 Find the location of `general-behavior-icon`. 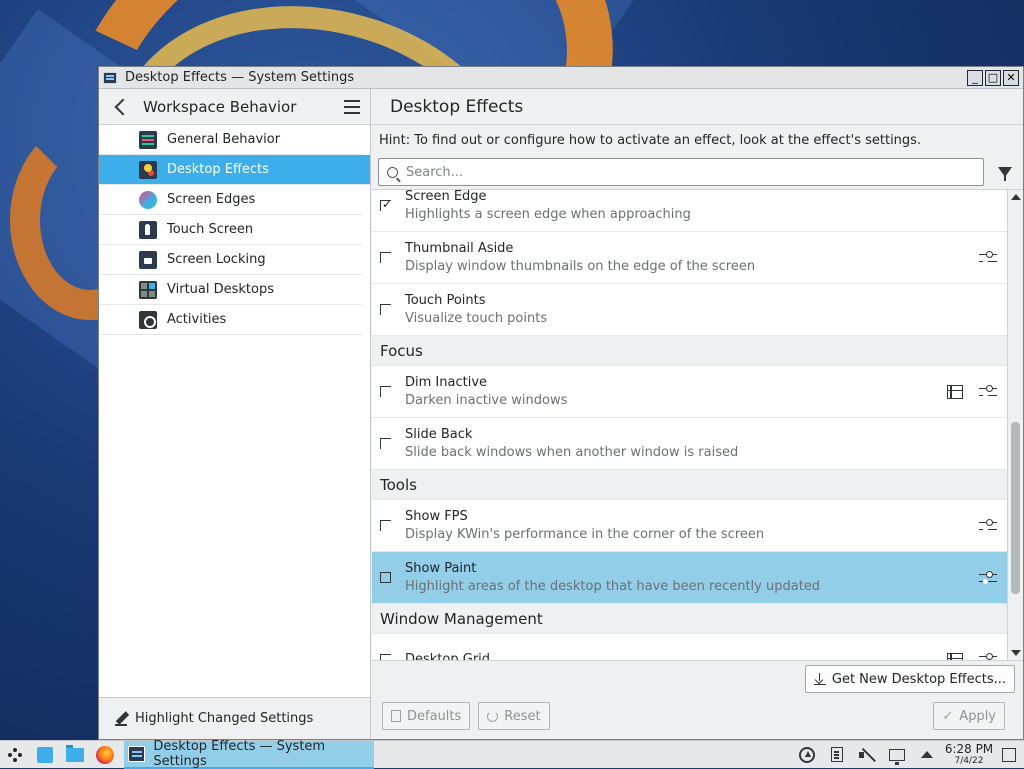

general-behavior-icon is located at coordinates (148, 139).